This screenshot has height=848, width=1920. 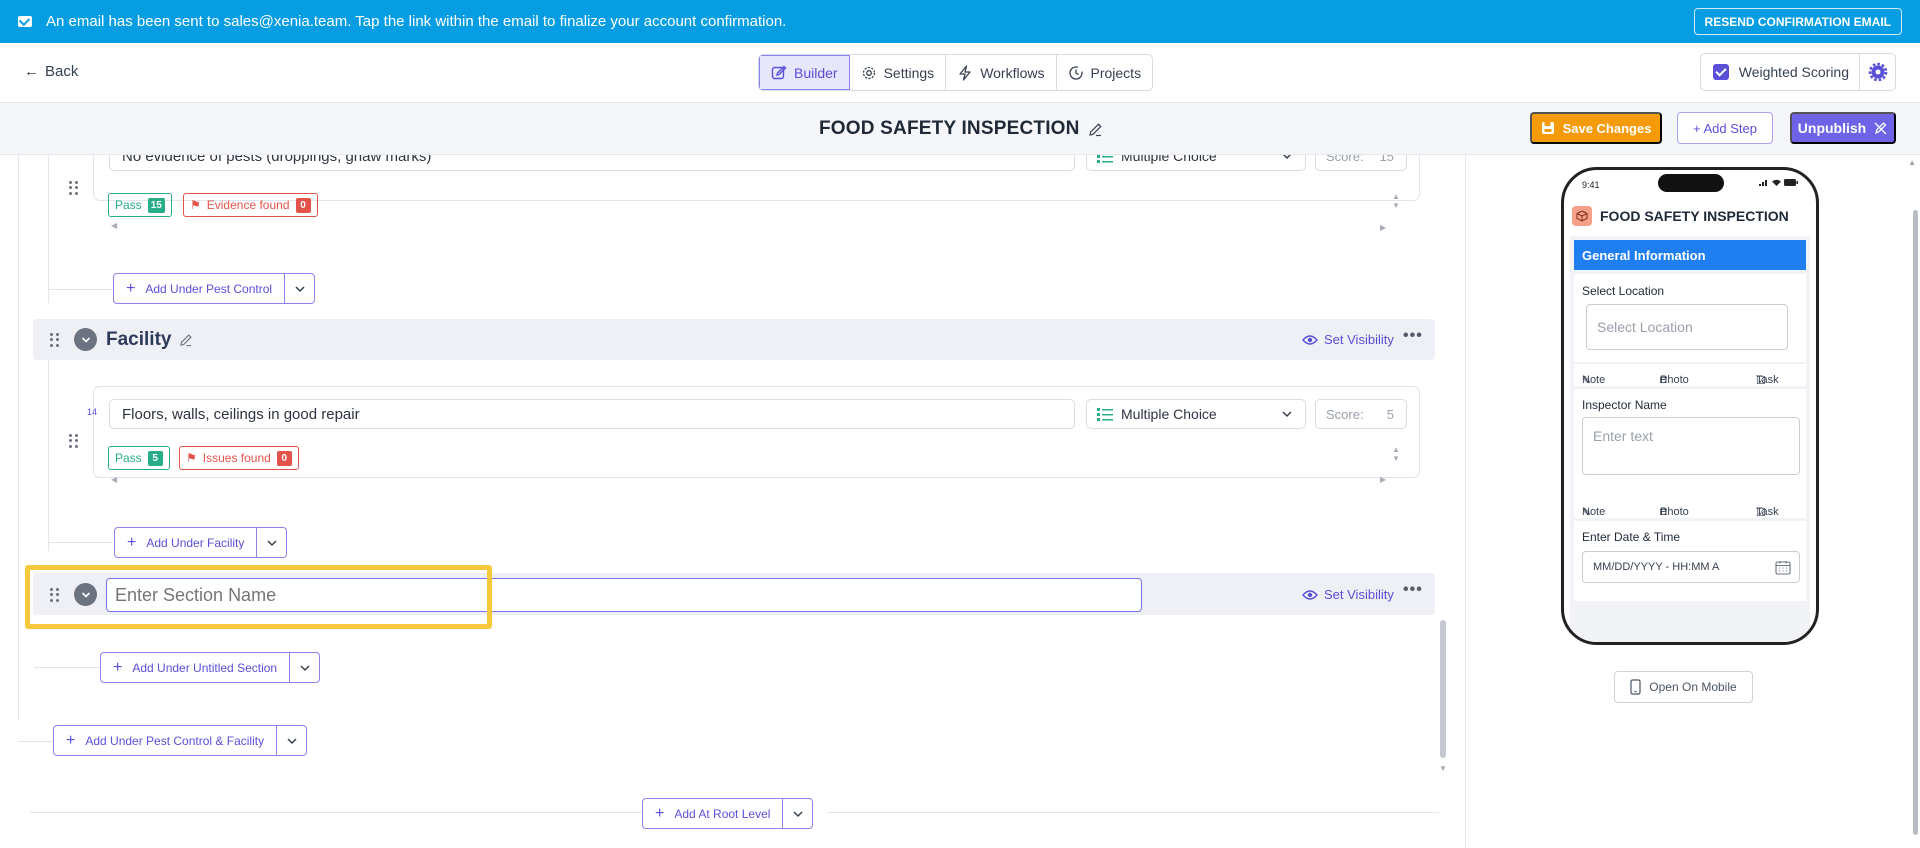 What do you see at coordinates (1725, 128) in the screenshot?
I see `add-step-button: + Add Step` at bounding box center [1725, 128].